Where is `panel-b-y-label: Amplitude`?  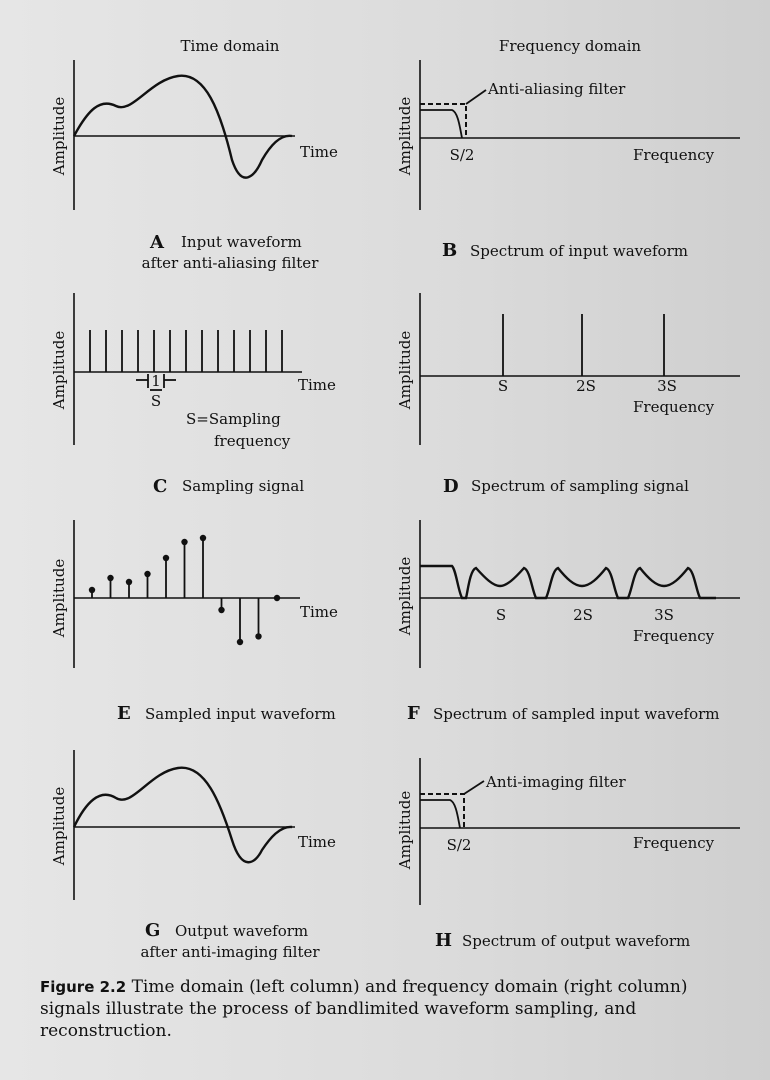 panel-b-y-label: Amplitude is located at coordinates (405, 137).